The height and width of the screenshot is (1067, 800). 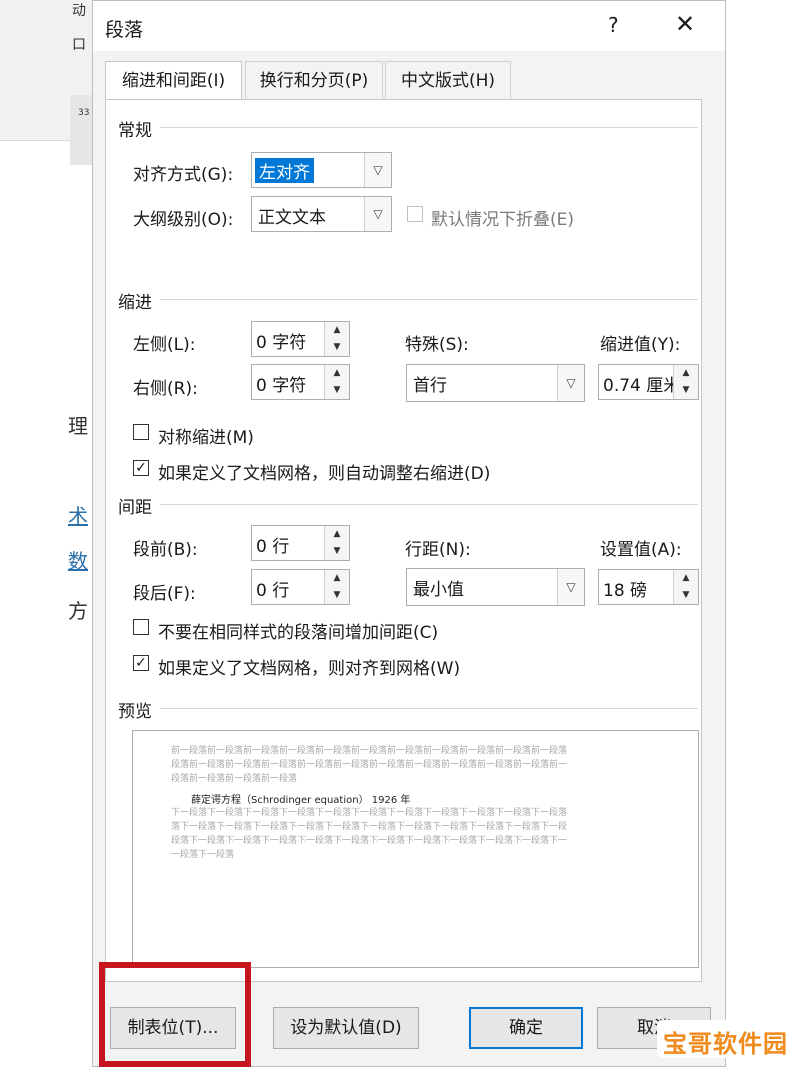 I want to click on dialog-title: 段落, so click(x=124, y=30).